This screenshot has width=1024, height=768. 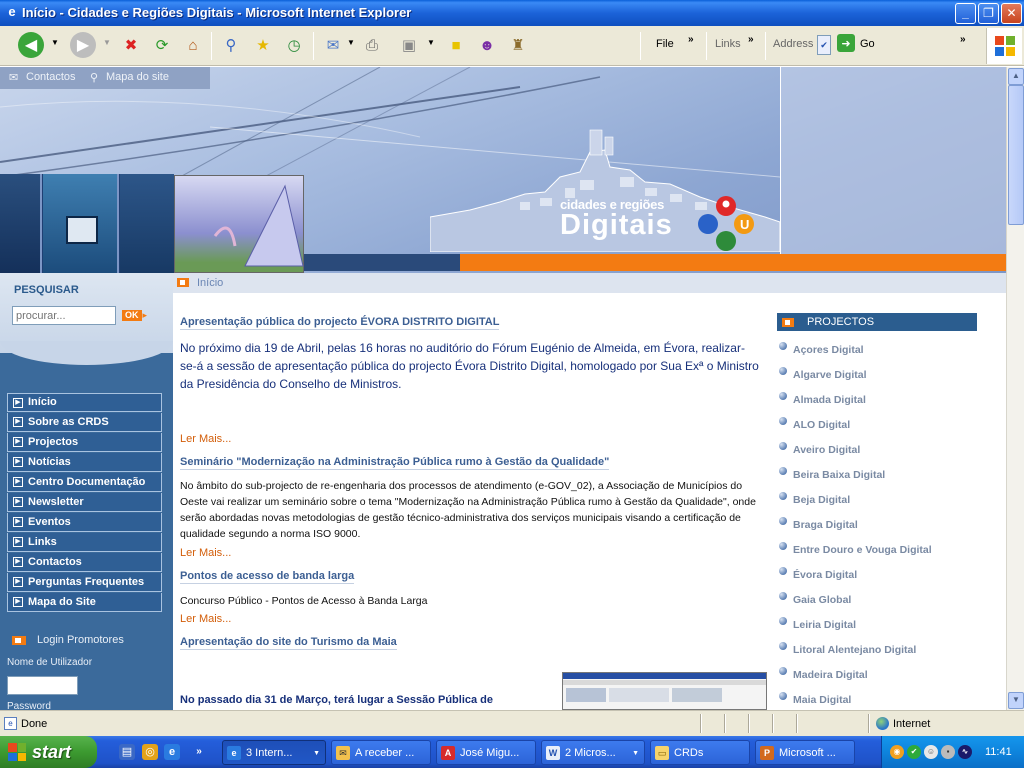 I want to click on mapa-do-site-link: Mapa do site, so click(x=137, y=77).